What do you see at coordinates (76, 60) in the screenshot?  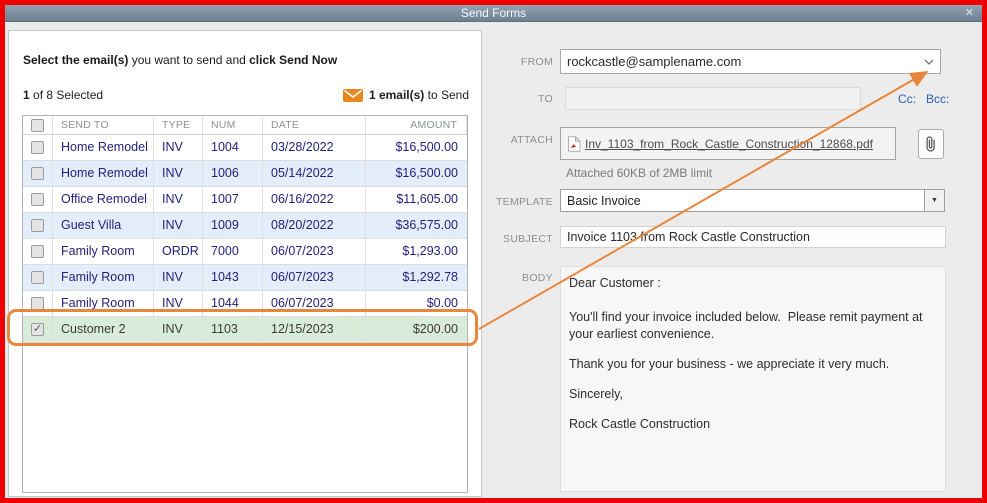 I see `instruction-part1: Select the email(s)` at bounding box center [76, 60].